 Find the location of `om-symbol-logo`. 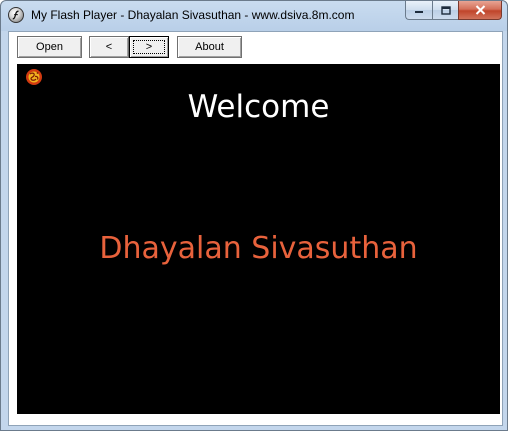

om-symbol-logo is located at coordinates (34, 77).